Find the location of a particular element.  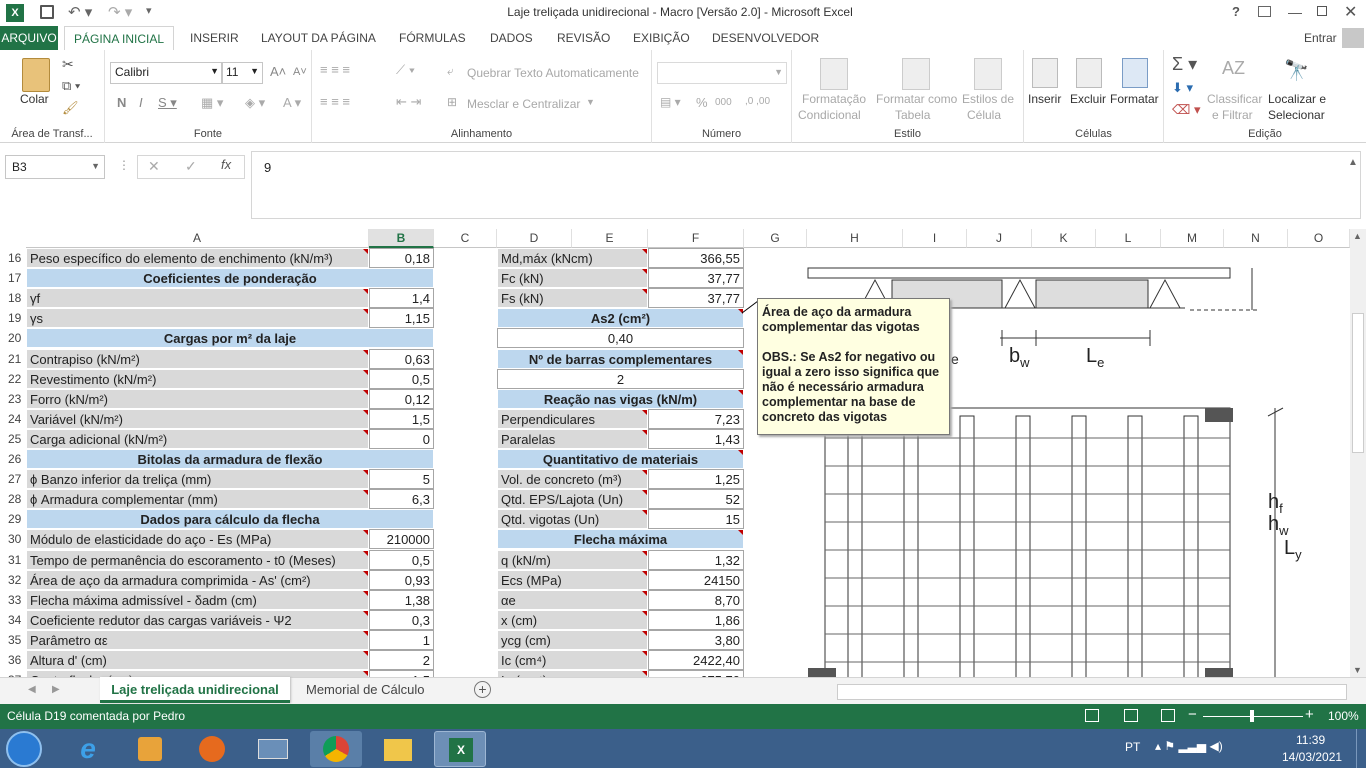

save-icon is located at coordinates (47, 12).